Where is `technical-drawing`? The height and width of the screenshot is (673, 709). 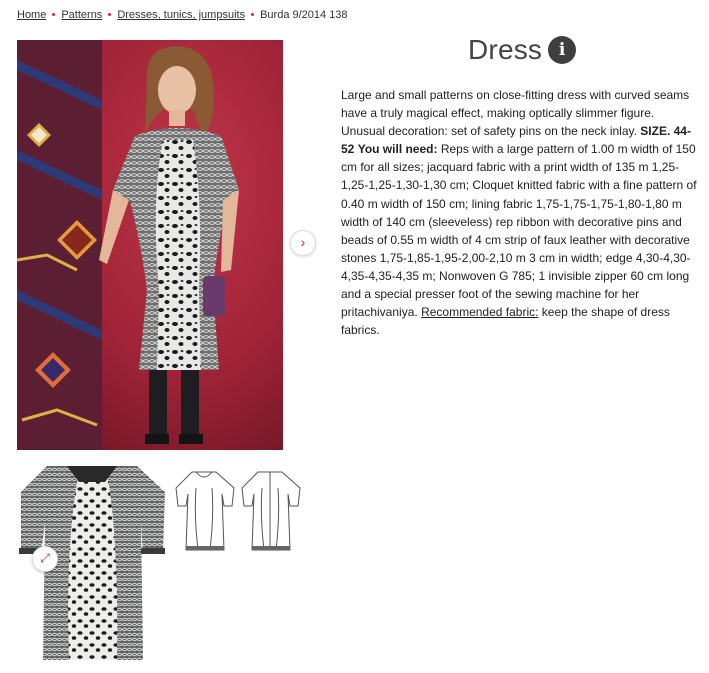 technical-drawing is located at coordinates (237, 511).